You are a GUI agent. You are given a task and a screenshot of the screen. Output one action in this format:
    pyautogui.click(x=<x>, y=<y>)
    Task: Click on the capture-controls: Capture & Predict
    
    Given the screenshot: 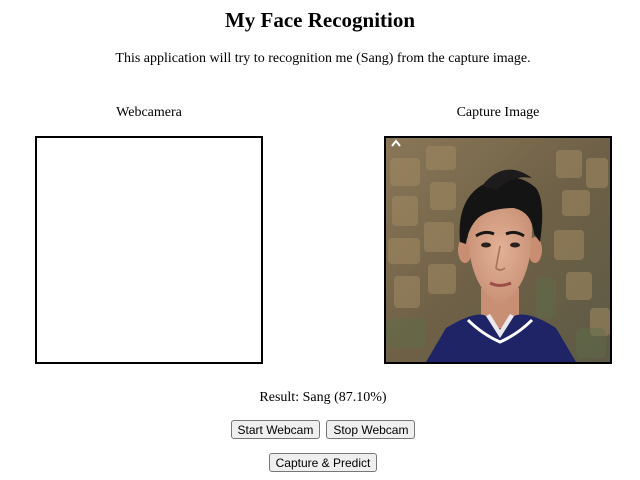 What is the action you would take?
    pyautogui.click(x=320, y=462)
    